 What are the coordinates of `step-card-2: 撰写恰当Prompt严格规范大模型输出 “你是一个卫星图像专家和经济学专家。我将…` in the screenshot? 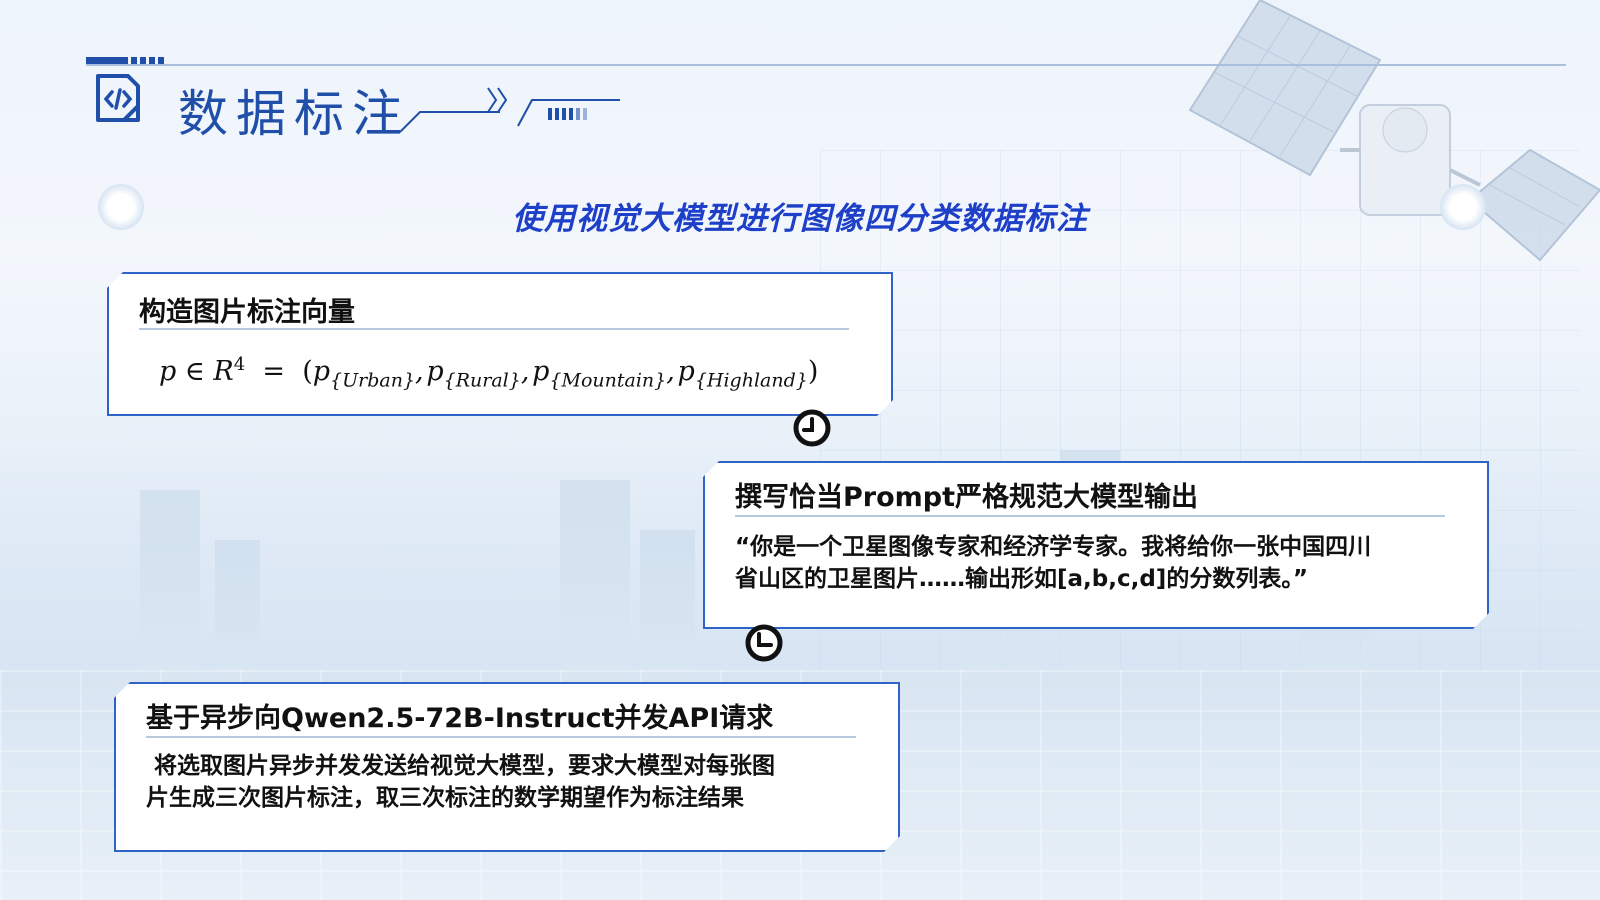 It's located at (1096, 545).